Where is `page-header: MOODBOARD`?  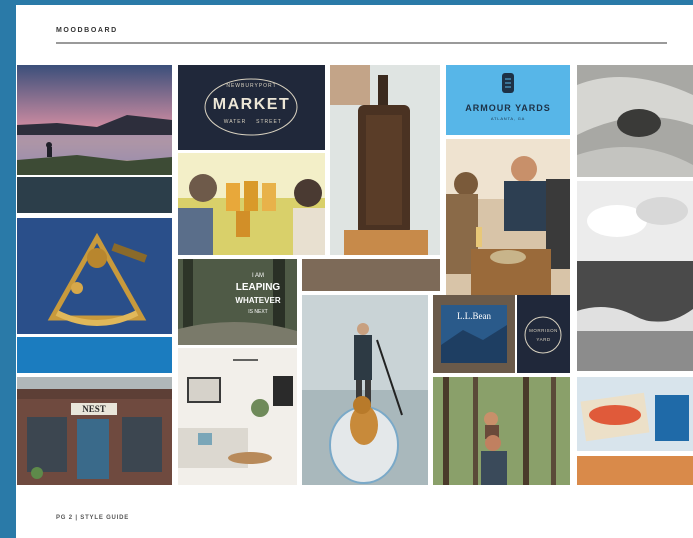 page-header: MOODBOARD is located at coordinates (87, 30).